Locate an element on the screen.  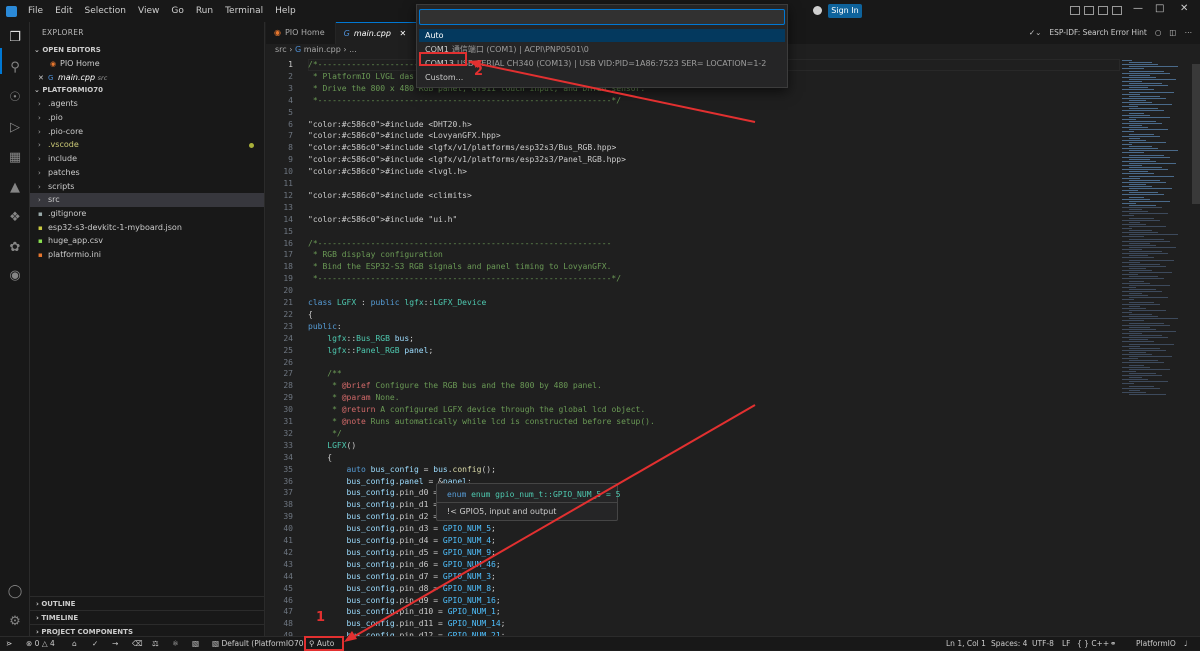
code-line: 17 * RGB display configuration is located at coordinates (686, 255).